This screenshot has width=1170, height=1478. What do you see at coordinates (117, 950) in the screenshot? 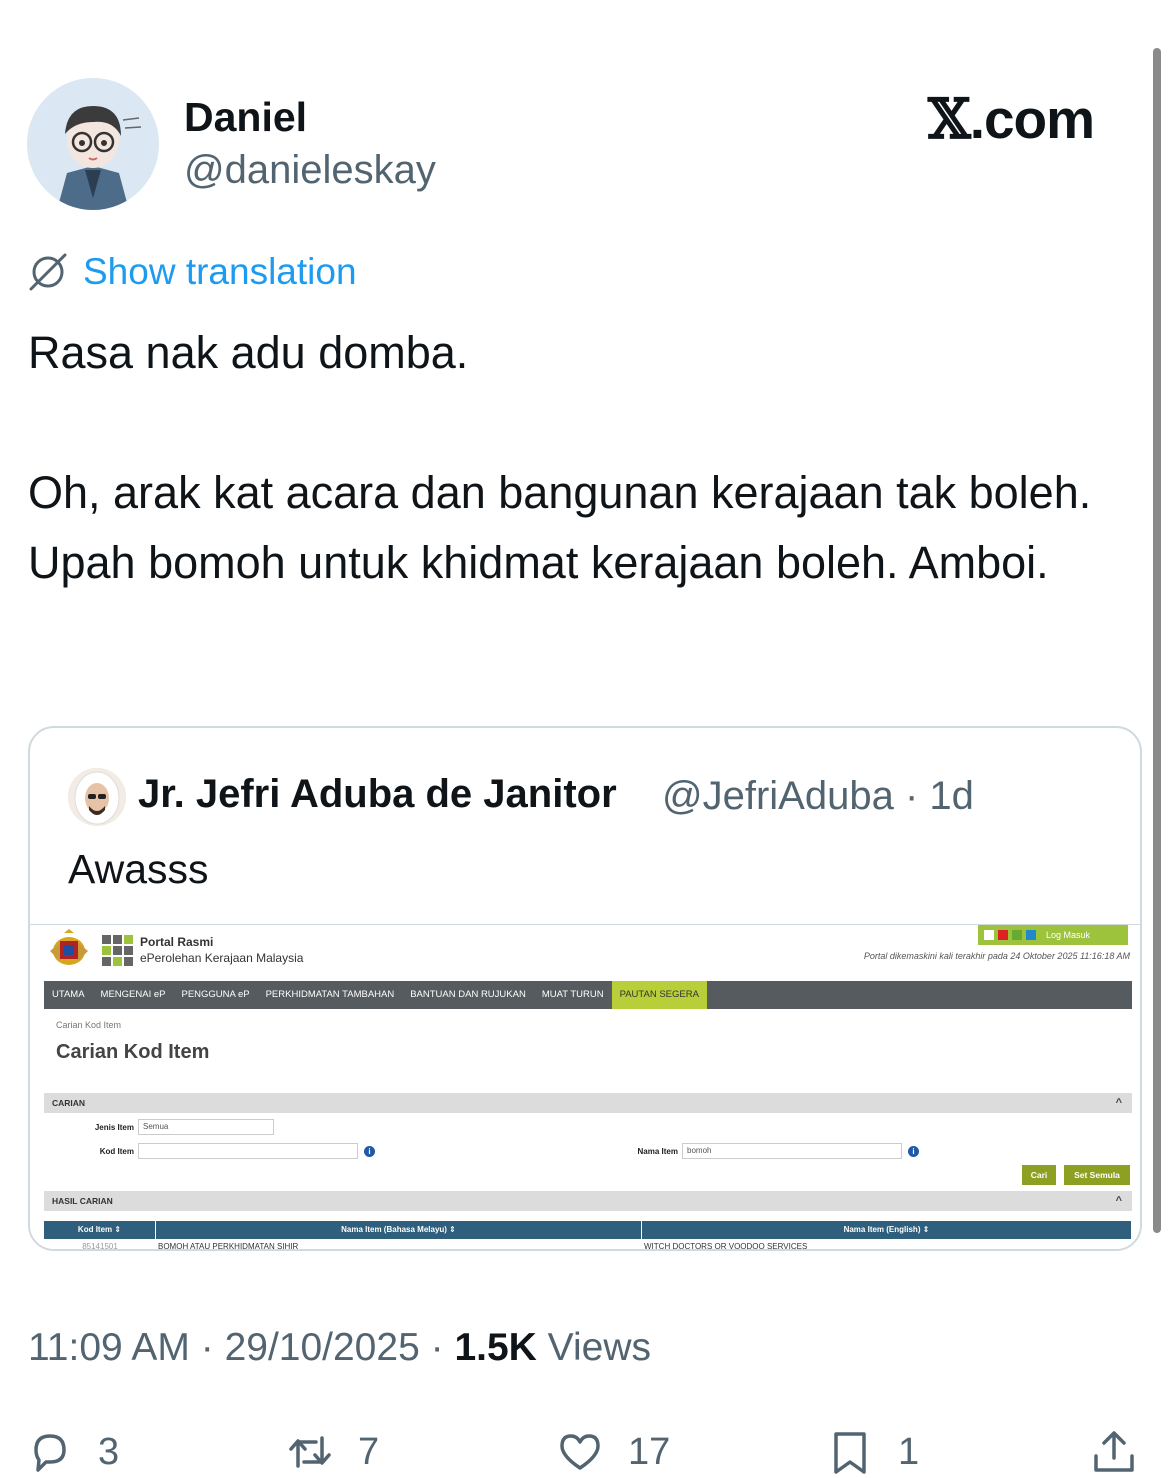
I see `eperolehan-logo-icon` at bounding box center [117, 950].